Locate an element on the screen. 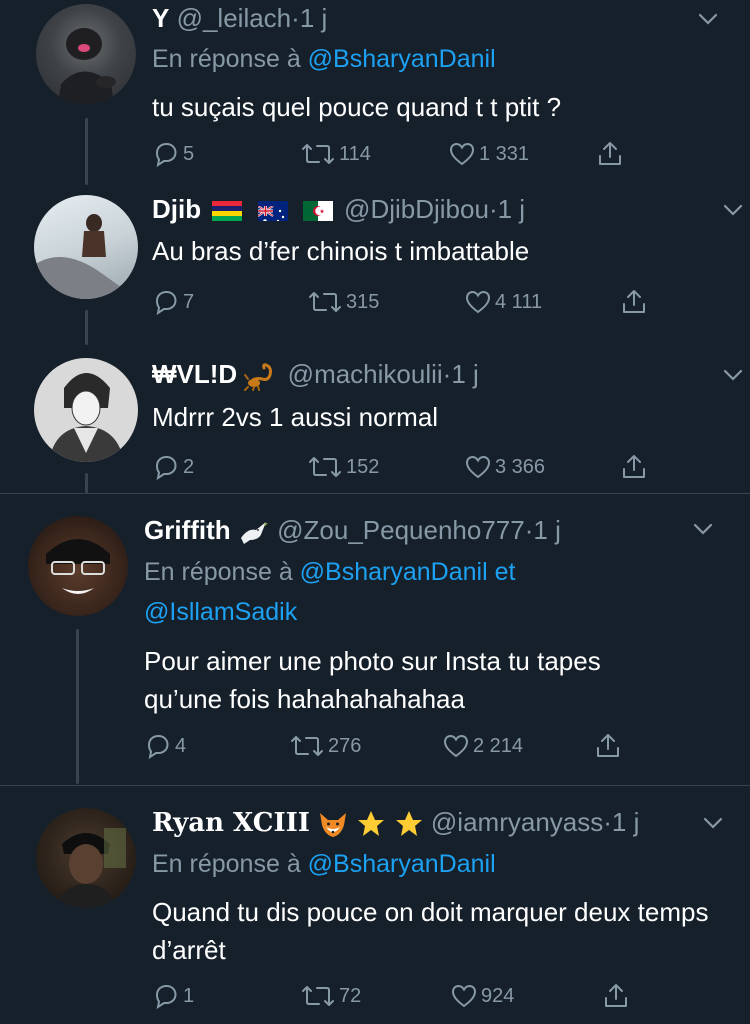 The height and width of the screenshot is (1024, 750). reply-button: 1 is located at coordinates (173, 996).